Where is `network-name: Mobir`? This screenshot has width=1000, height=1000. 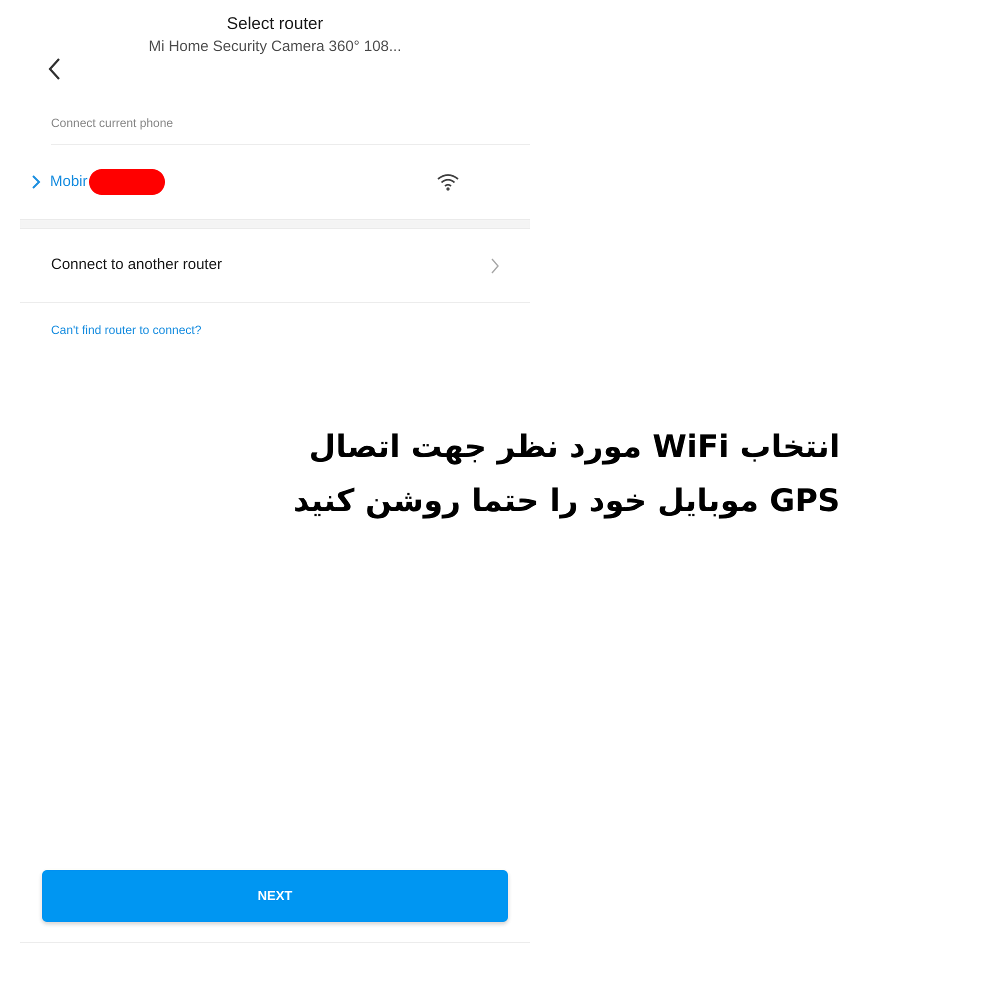 network-name: Mobir is located at coordinates (69, 182).